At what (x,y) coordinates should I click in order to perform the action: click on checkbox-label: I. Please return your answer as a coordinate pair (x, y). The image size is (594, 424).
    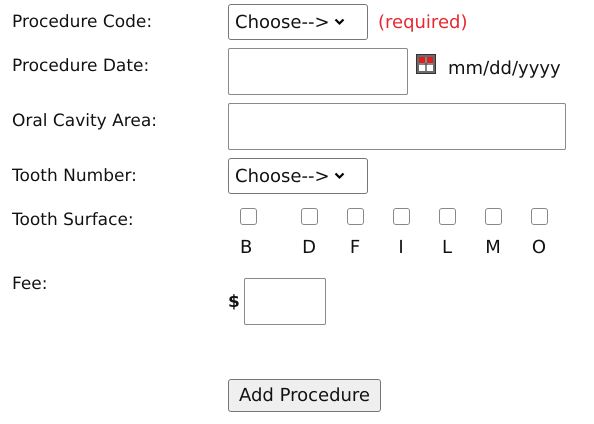
    Looking at the image, I should click on (401, 247).